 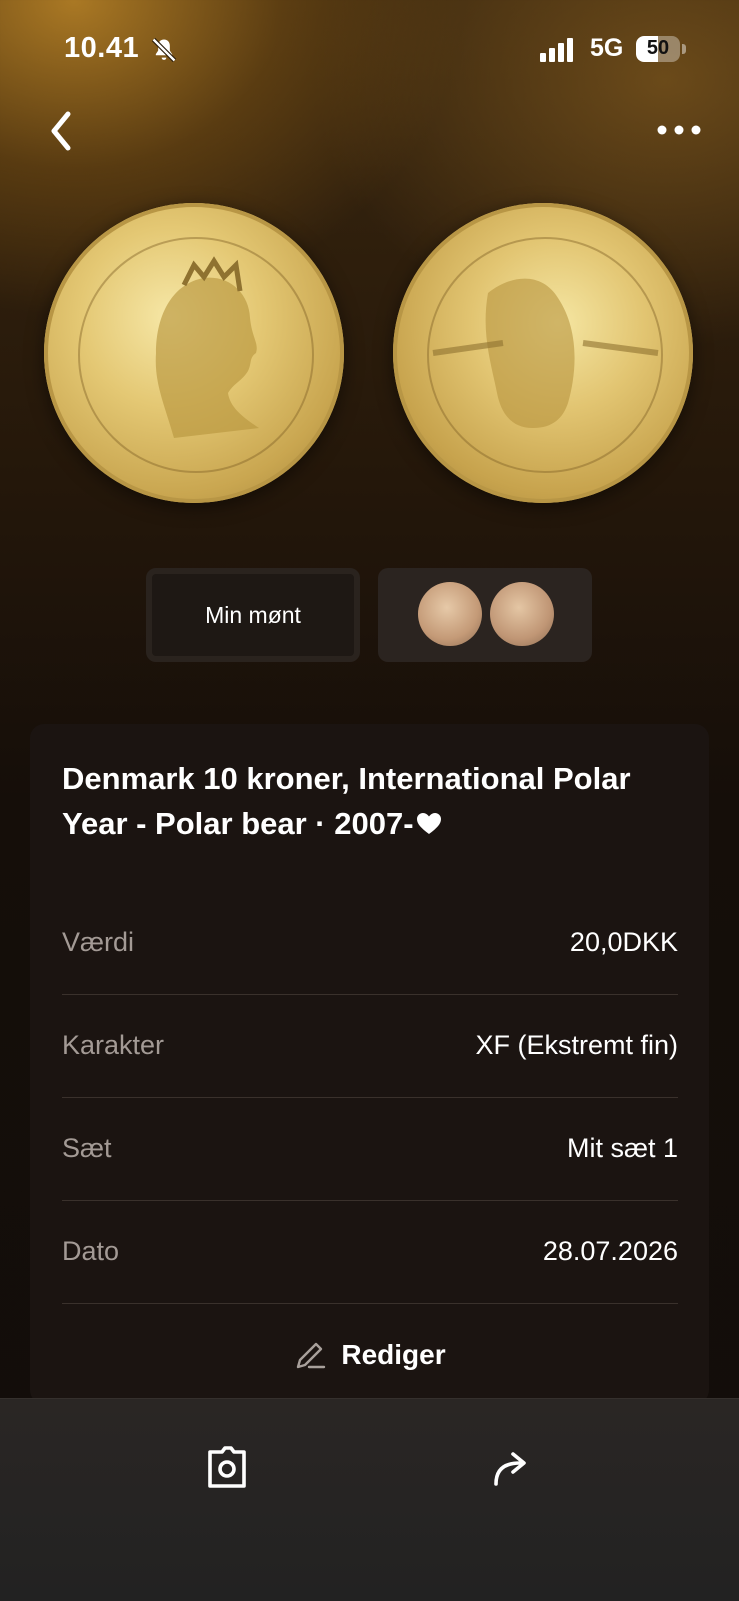 What do you see at coordinates (113, 1045) in the screenshot?
I see `detail-label: Karakter` at bounding box center [113, 1045].